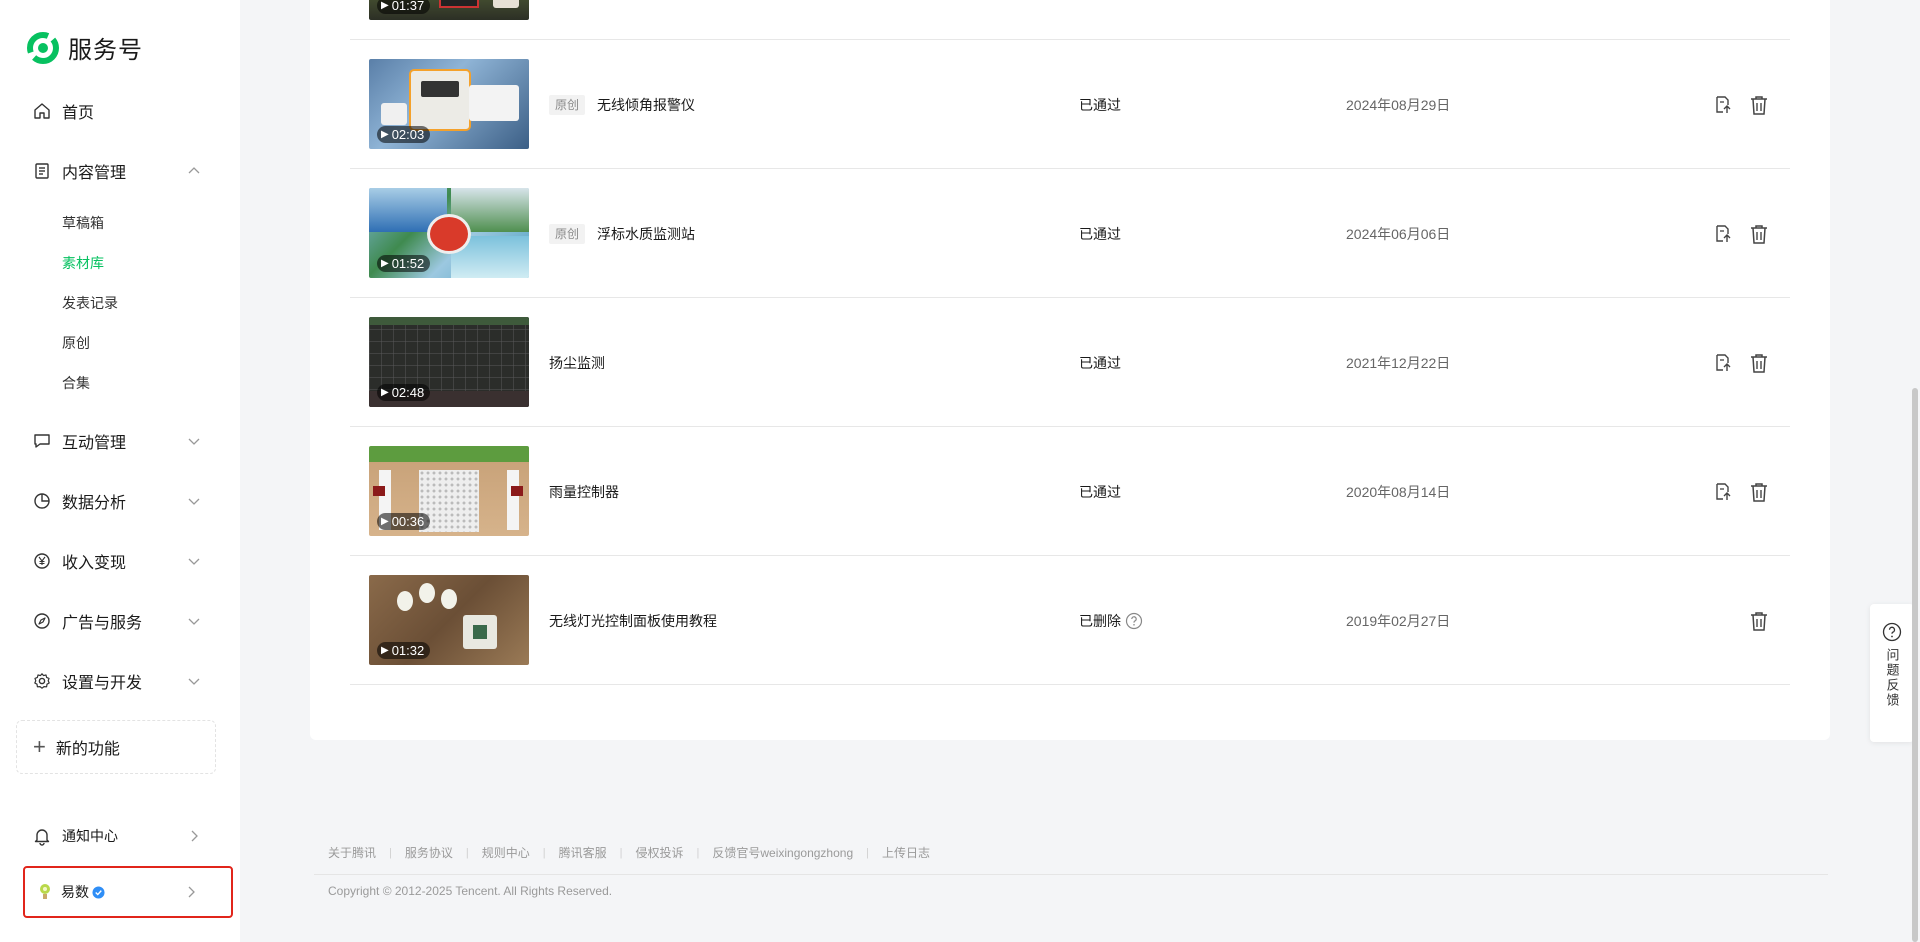 The width and height of the screenshot is (1920, 942). What do you see at coordinates (78, 113) in the screenshot?
I see `sidebar-item-label: 首页` at bounding box center [78, 113].